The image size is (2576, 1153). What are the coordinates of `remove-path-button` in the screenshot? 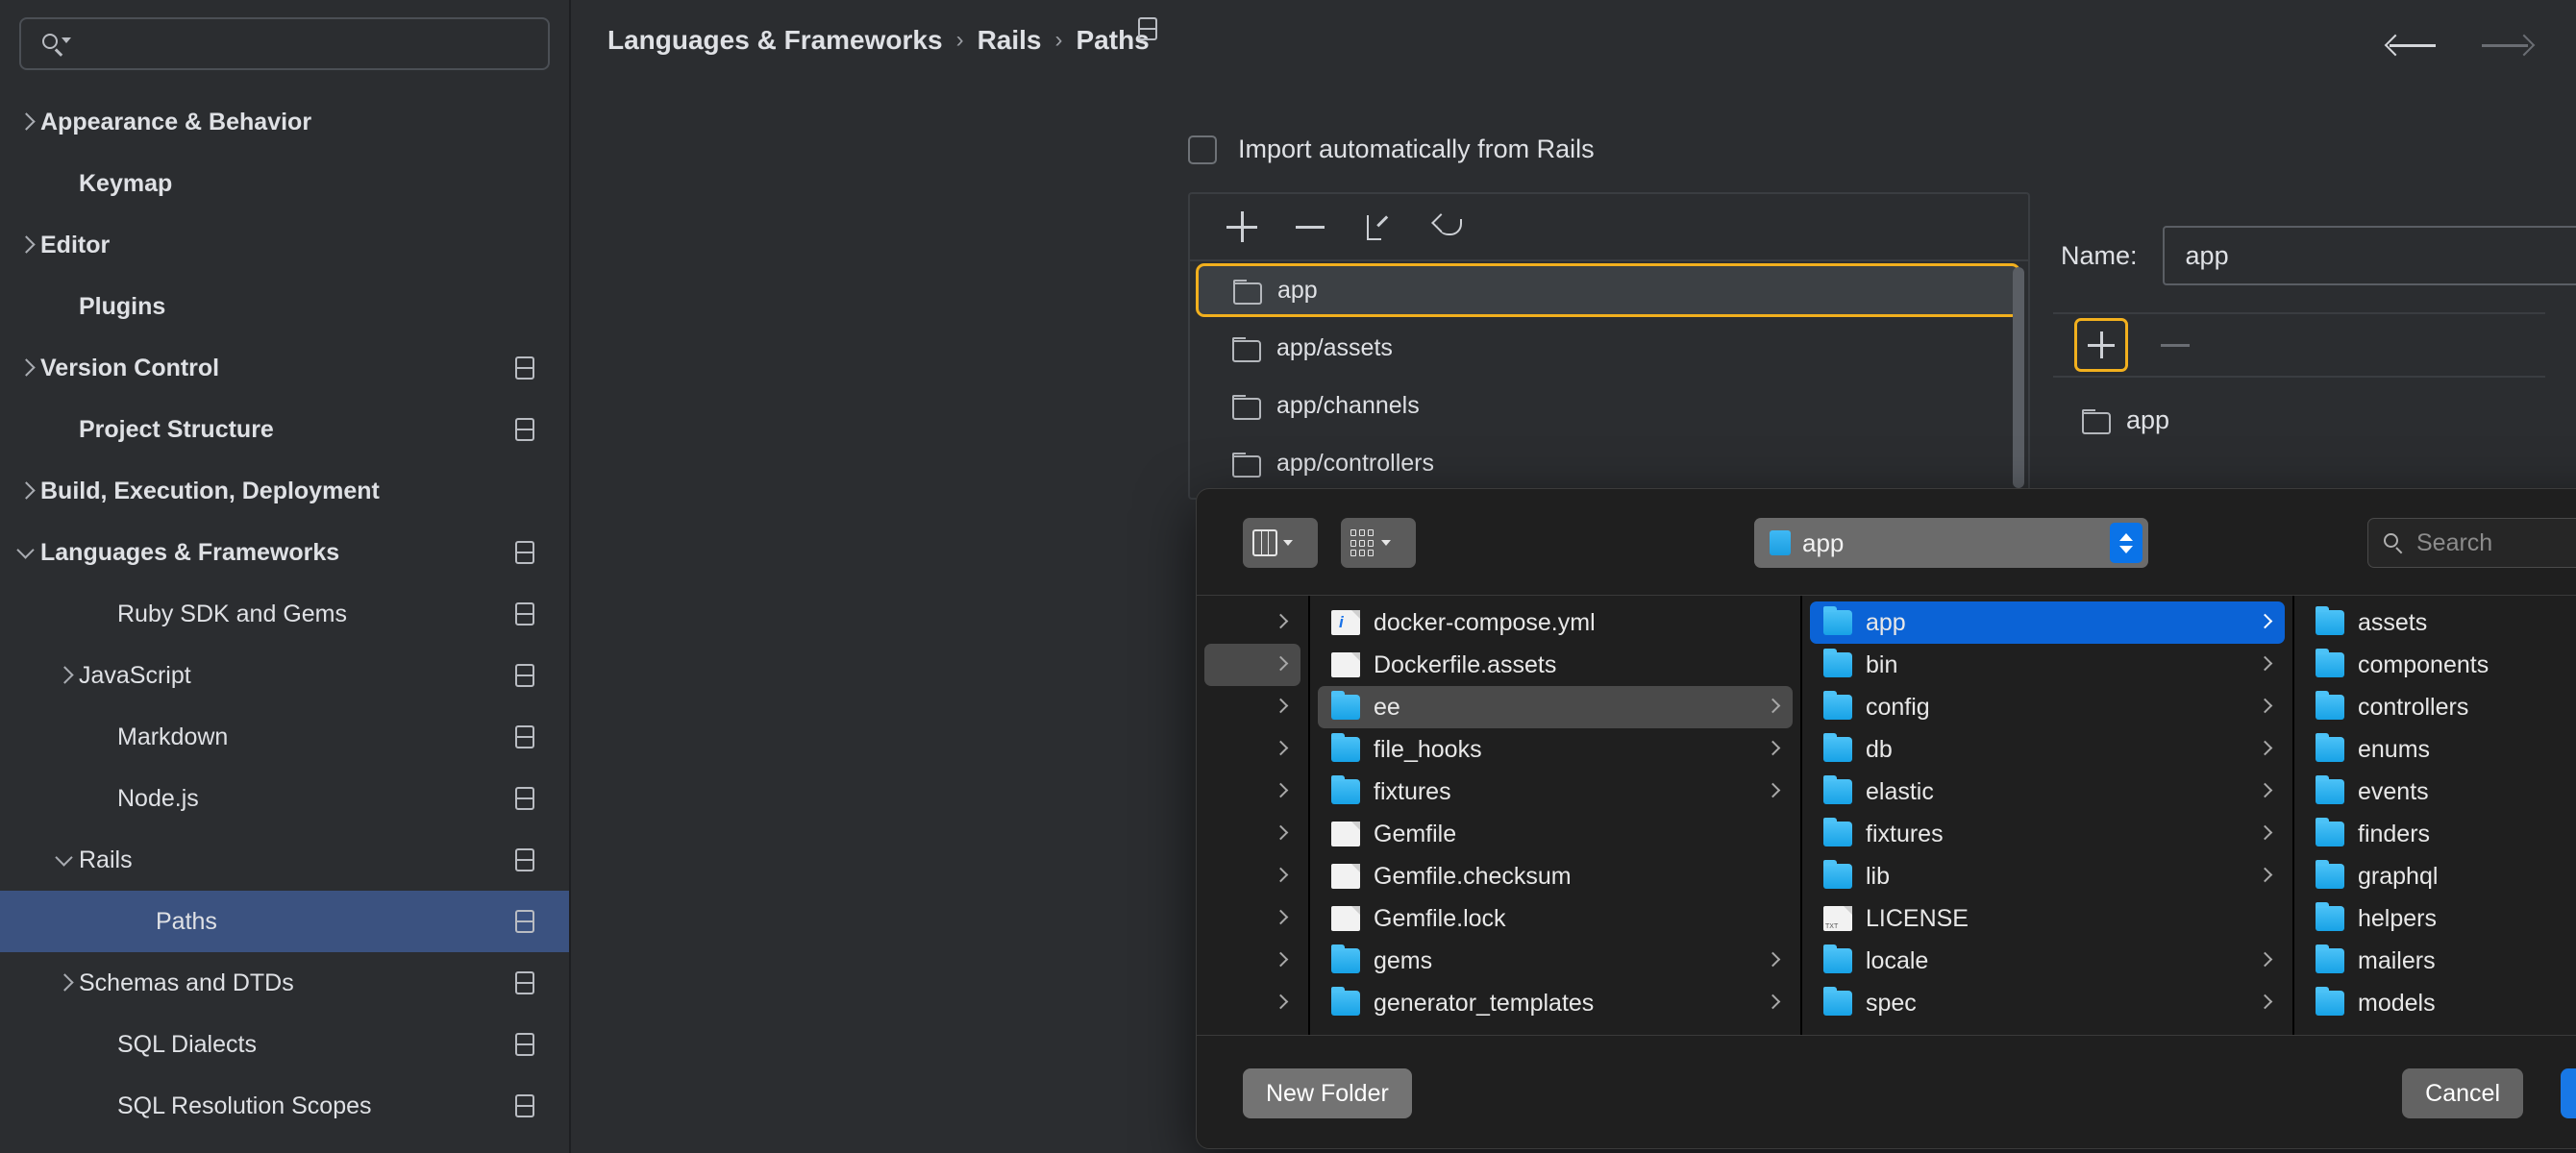 It's located at (1311, 226).